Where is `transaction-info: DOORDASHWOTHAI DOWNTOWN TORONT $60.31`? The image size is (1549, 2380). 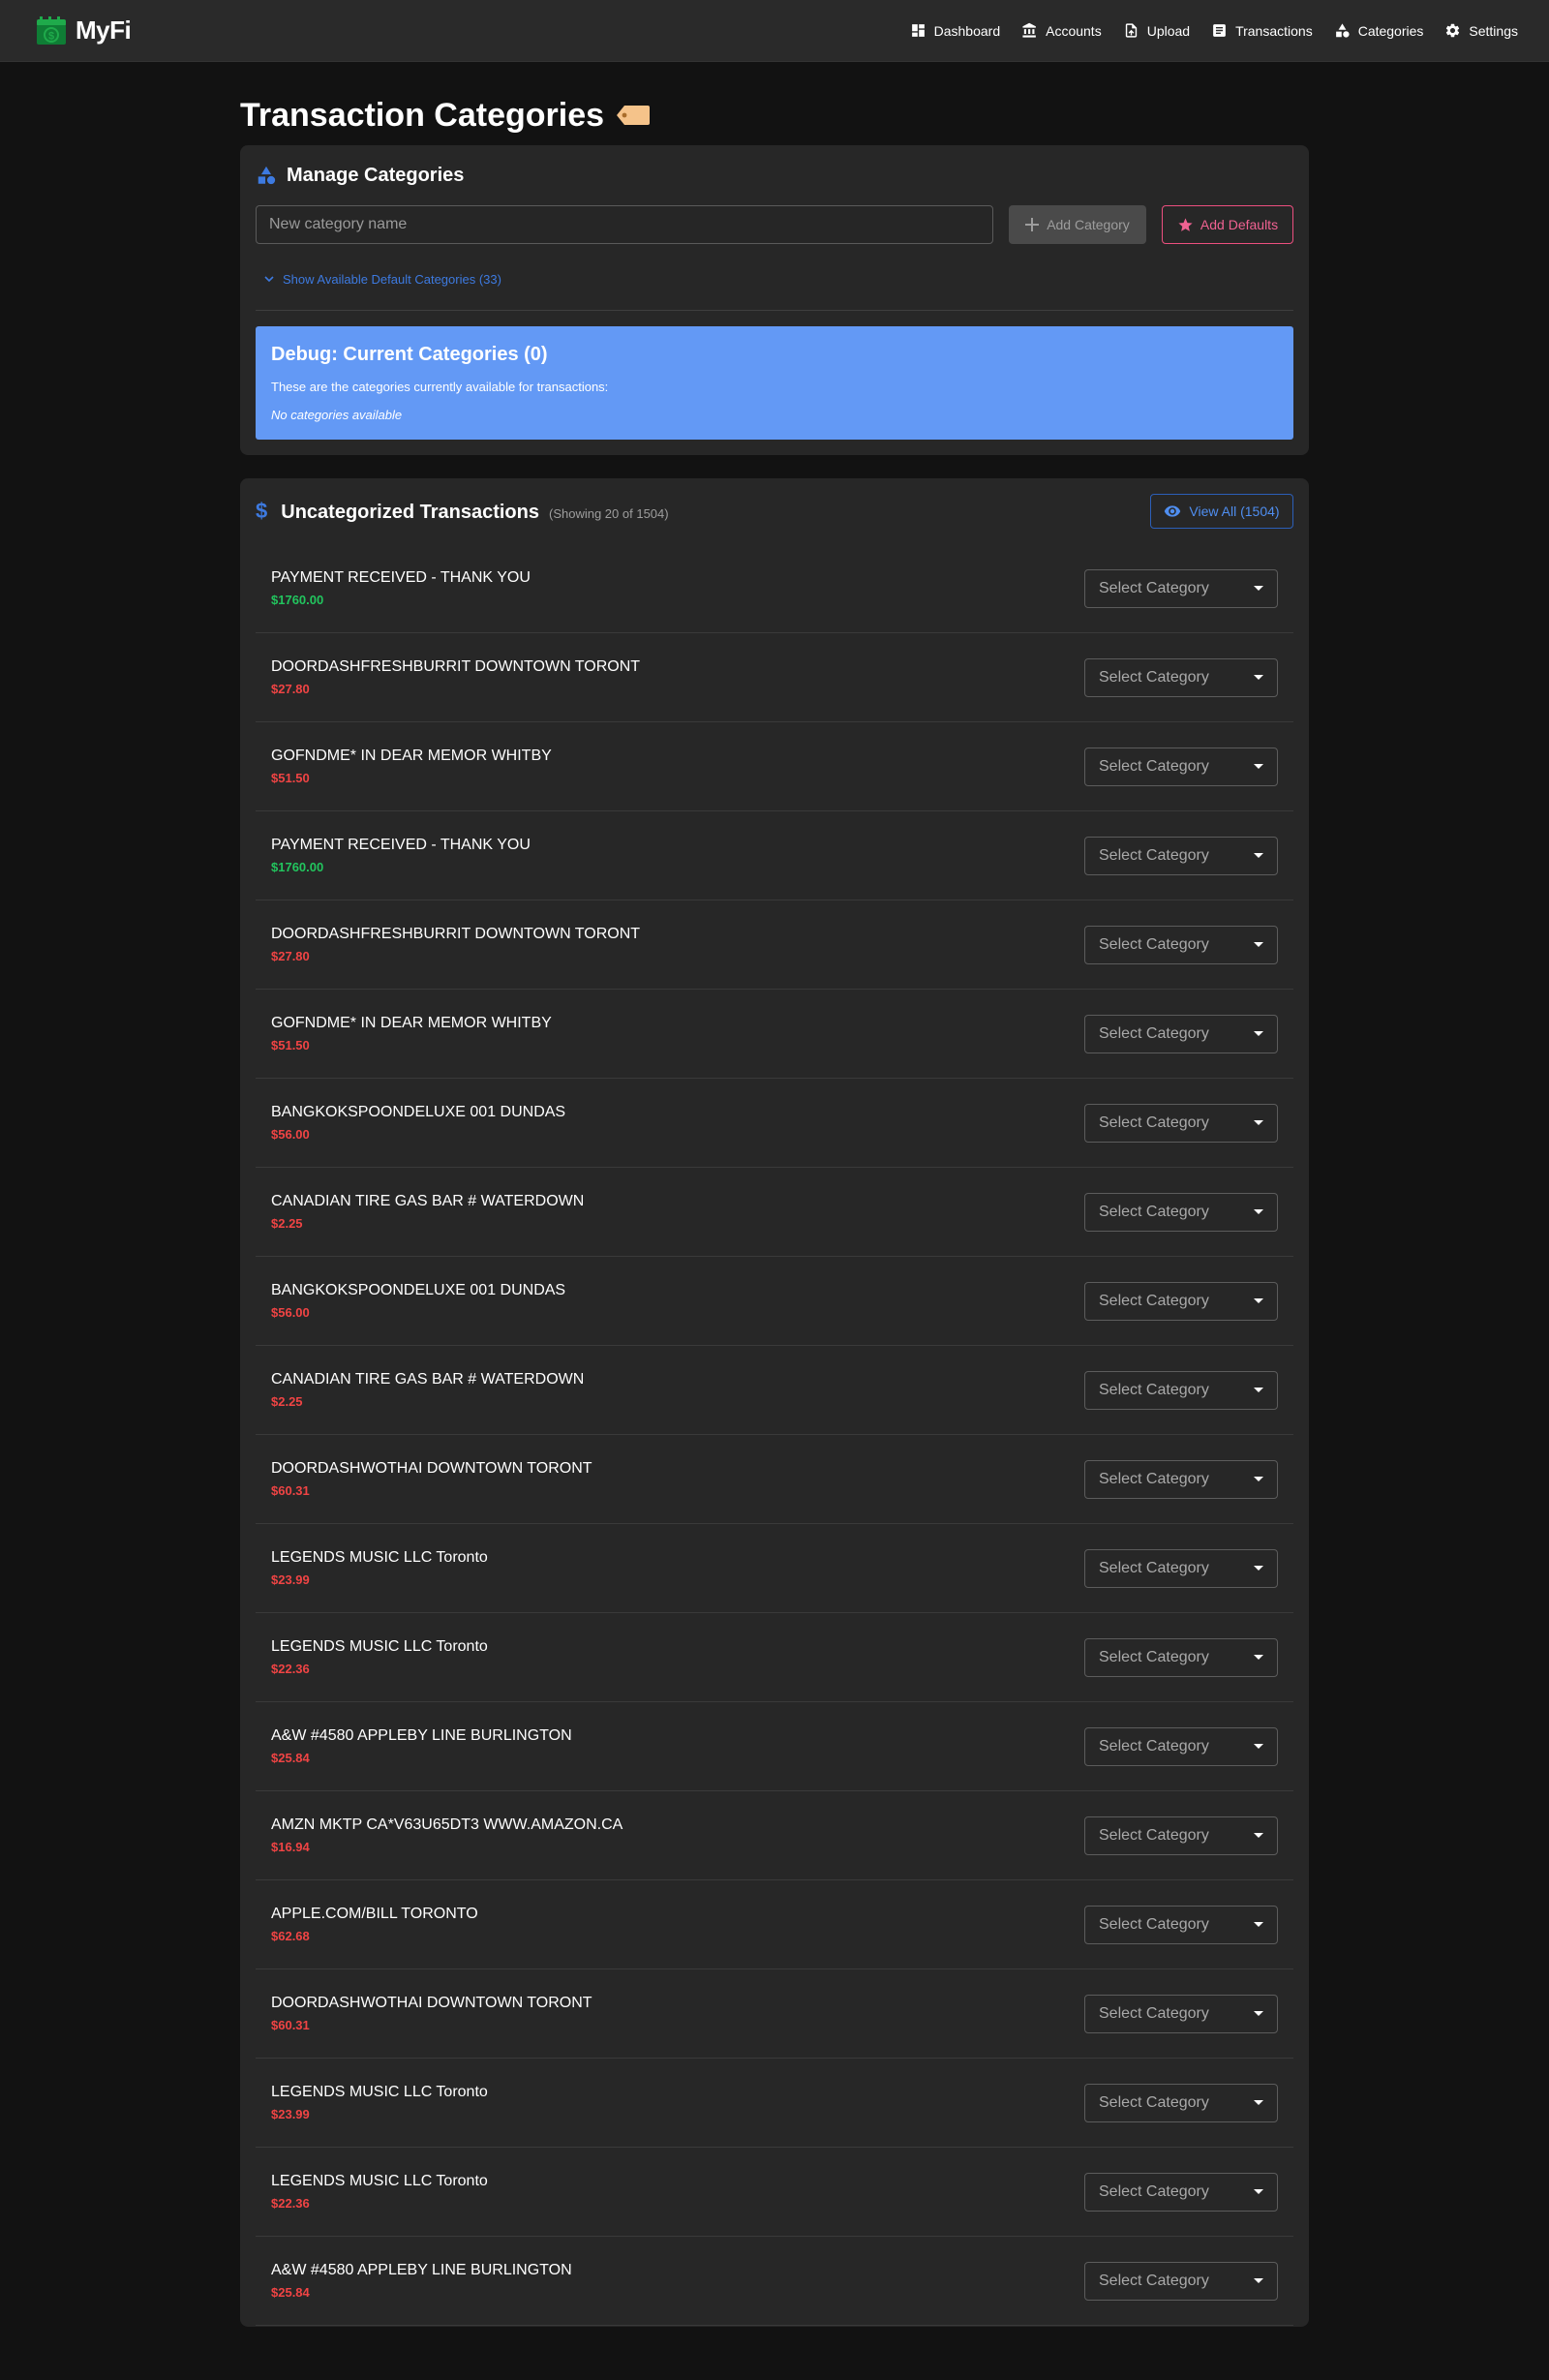
transaction-info: DOORDASHWOTHAI DOWNTOWN TORONT $60.31 is located at coordinates (431, 1479).